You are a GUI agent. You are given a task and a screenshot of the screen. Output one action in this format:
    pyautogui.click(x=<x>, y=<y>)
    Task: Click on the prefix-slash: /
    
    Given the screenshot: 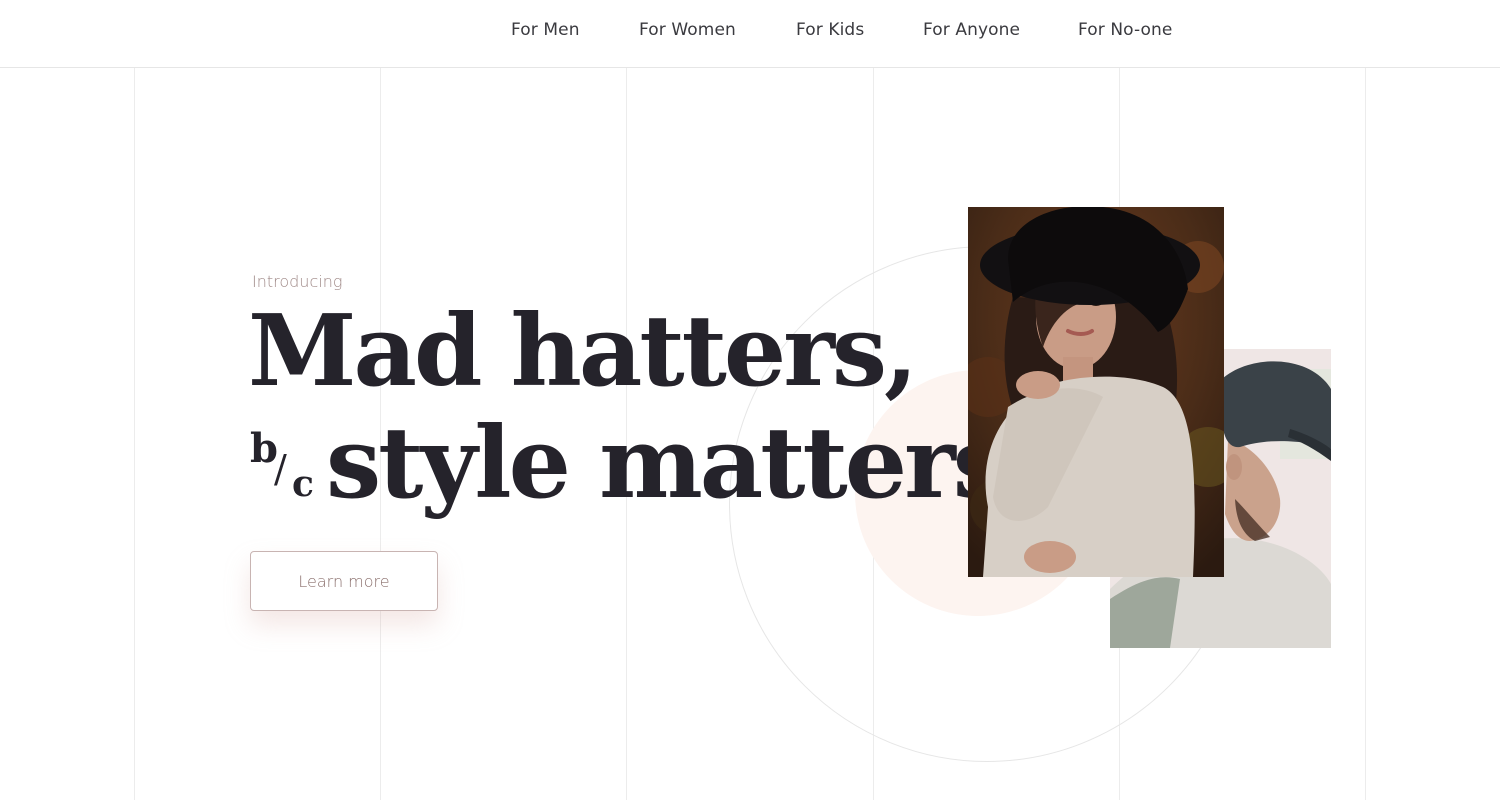 What is the action you would take?
    pyautogui.click(x=280, y=469)
    